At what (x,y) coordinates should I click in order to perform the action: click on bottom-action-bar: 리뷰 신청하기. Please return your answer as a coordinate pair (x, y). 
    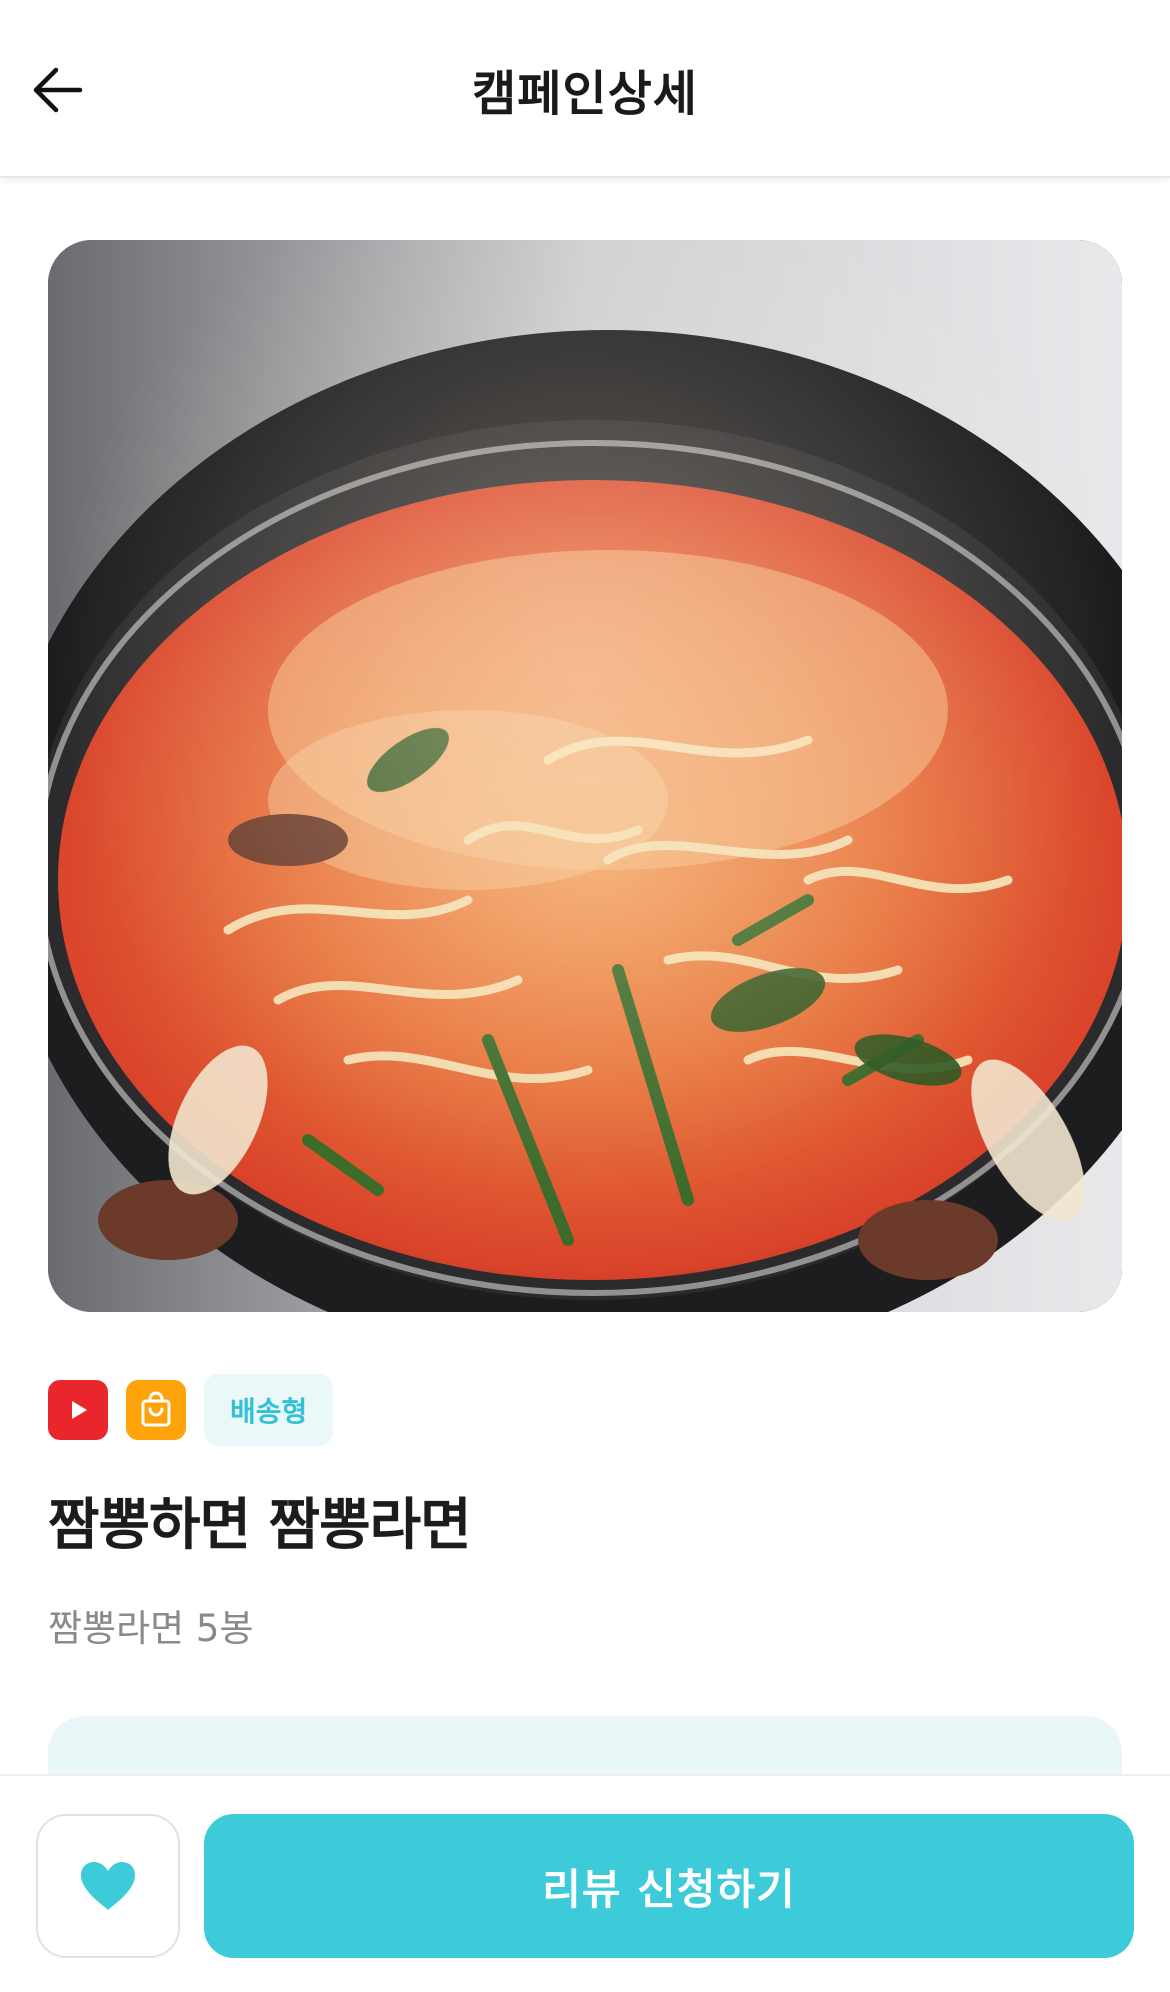
    Looking at the image, I should click on (585, 1883).